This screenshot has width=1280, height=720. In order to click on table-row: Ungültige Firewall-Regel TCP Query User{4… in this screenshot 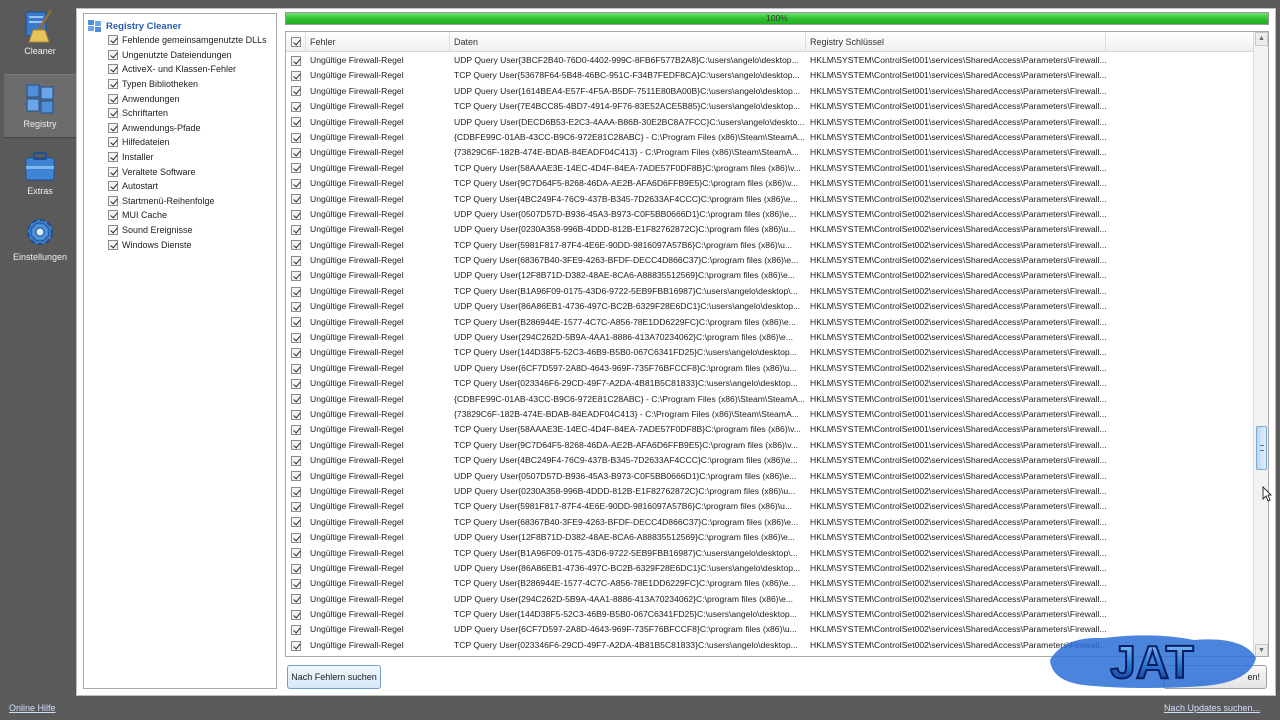, I will do `click(770, 199)`.